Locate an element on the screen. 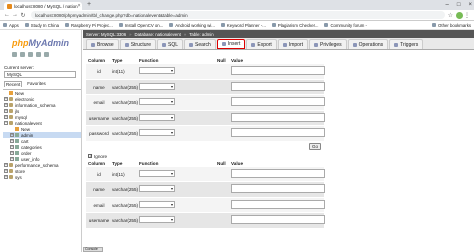  bookmark-item: Study In China is located at coordinates (41, 25).